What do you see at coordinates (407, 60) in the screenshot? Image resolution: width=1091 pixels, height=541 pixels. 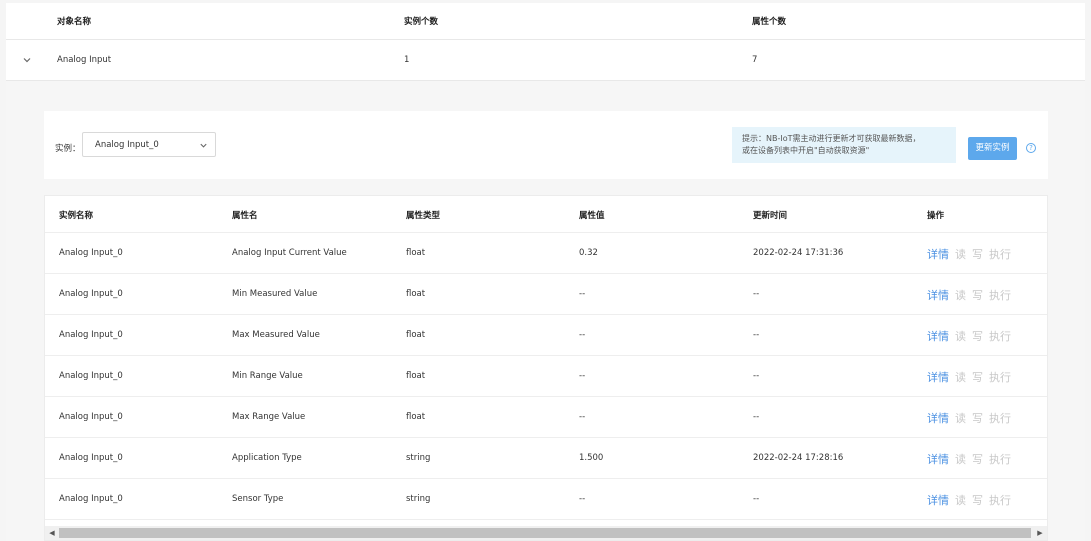 I see `object-instance-count: 1` at bounding box center [407, 60].